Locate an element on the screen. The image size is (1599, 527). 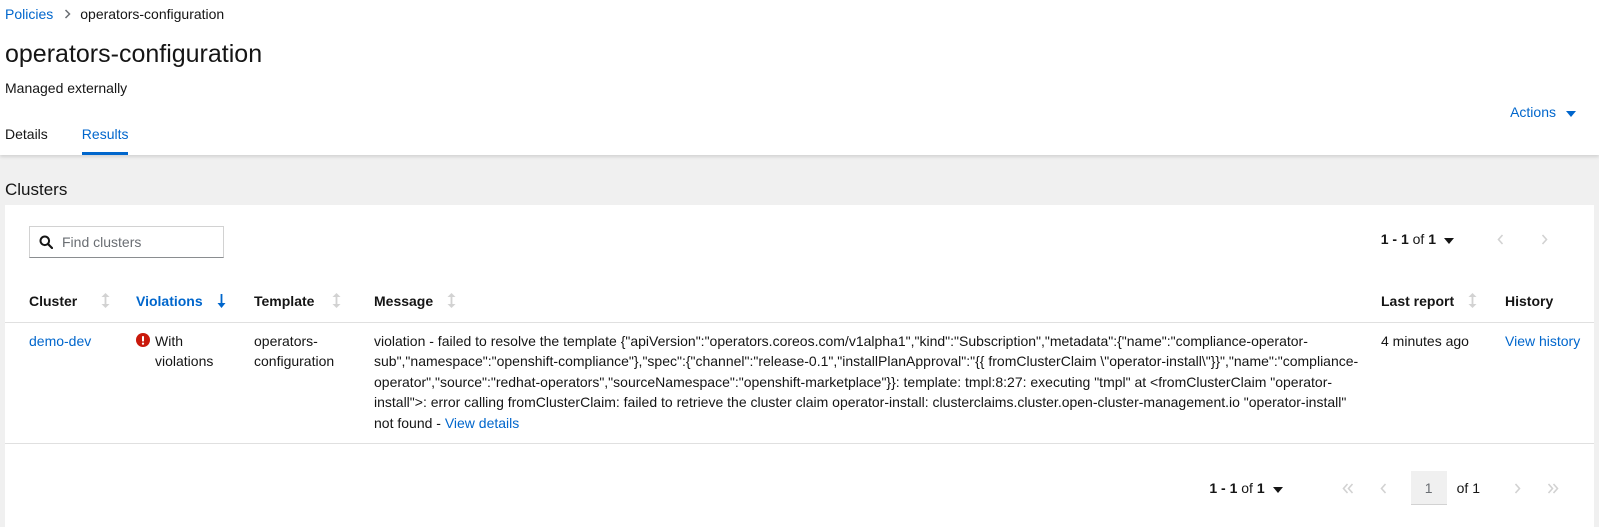
search-input is located at coordinates (137, 242).